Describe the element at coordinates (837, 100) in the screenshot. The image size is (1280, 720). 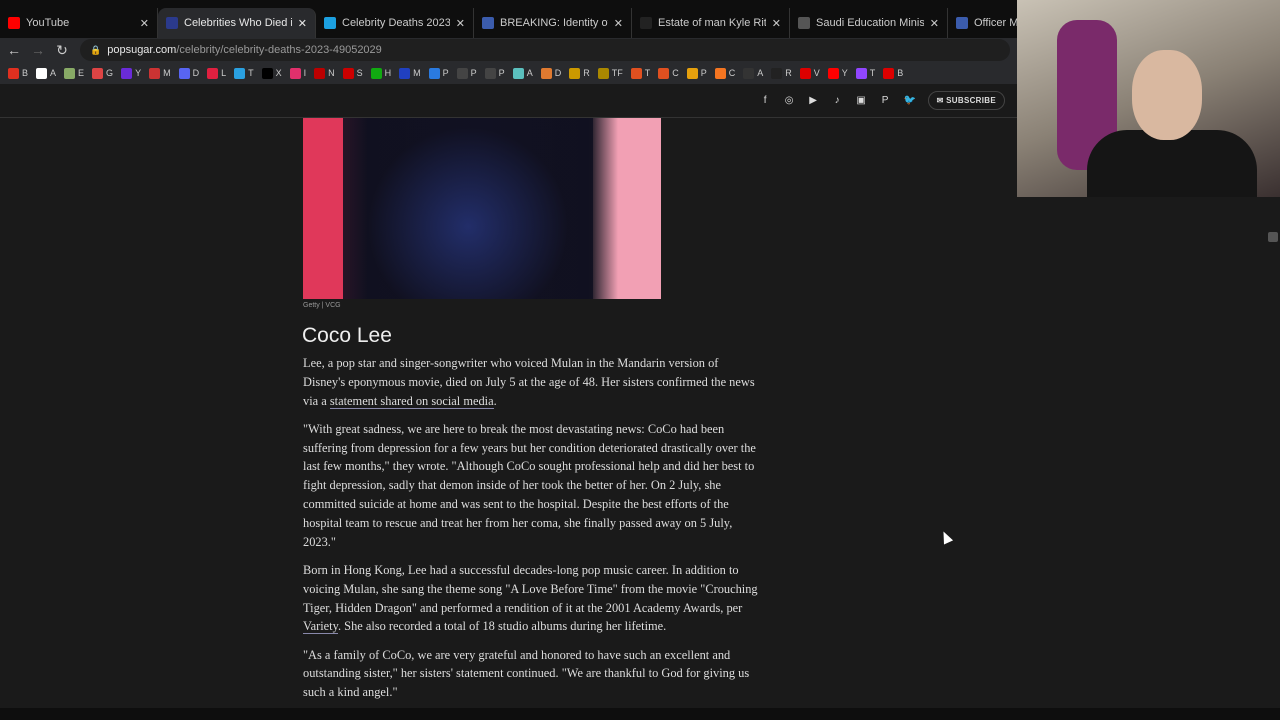
I see `tiktok-icon: ♪` at that location.